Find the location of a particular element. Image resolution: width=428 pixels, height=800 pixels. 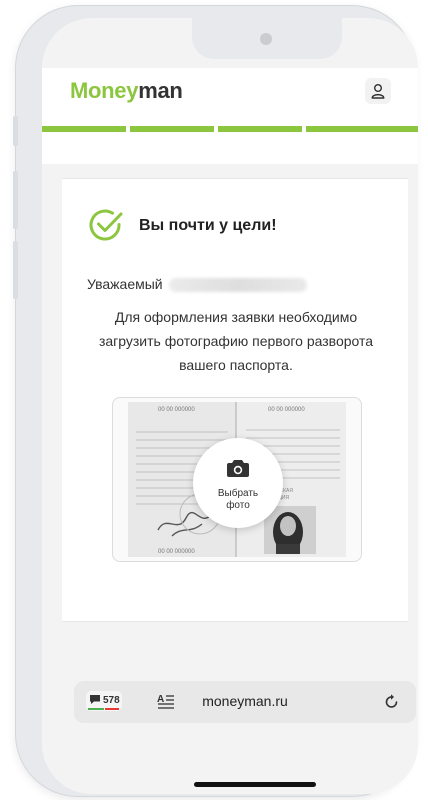

user-name-blurred is located at coordinates (237, 285).